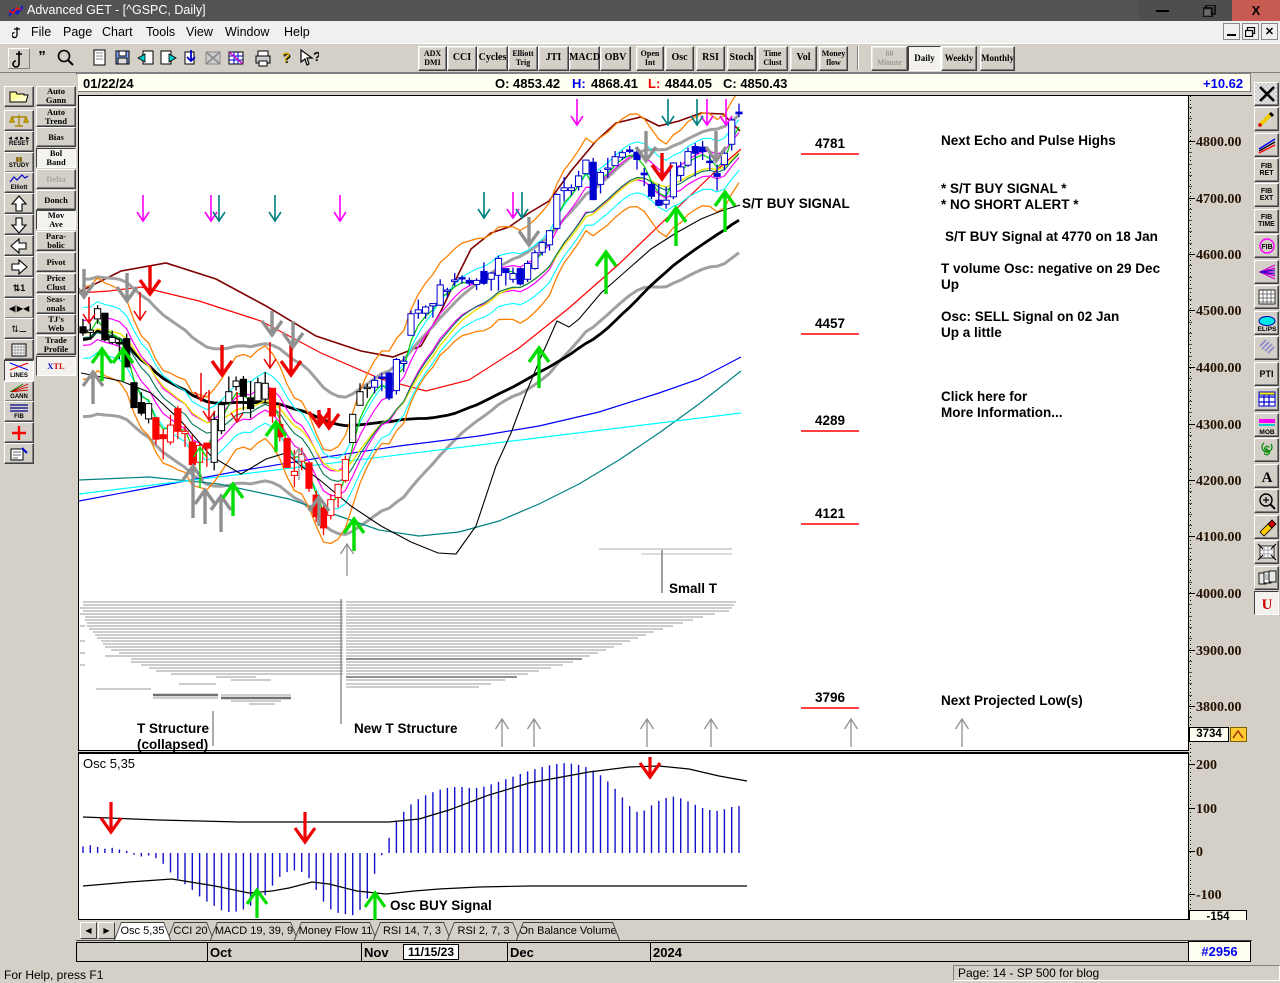 Image resolution: width=1280 pixels, height=983 pixels. What do you see at coordinates (1010, 204) in the screenshot?
I see `svg-text: * NO SHORT ALERT *` at bounding box center [1010, 204].